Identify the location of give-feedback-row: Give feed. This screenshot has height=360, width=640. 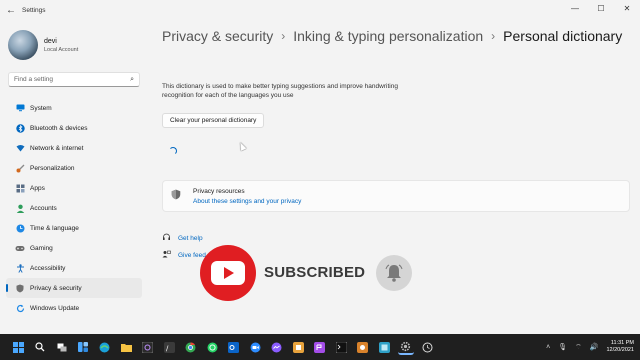
(184, 255).